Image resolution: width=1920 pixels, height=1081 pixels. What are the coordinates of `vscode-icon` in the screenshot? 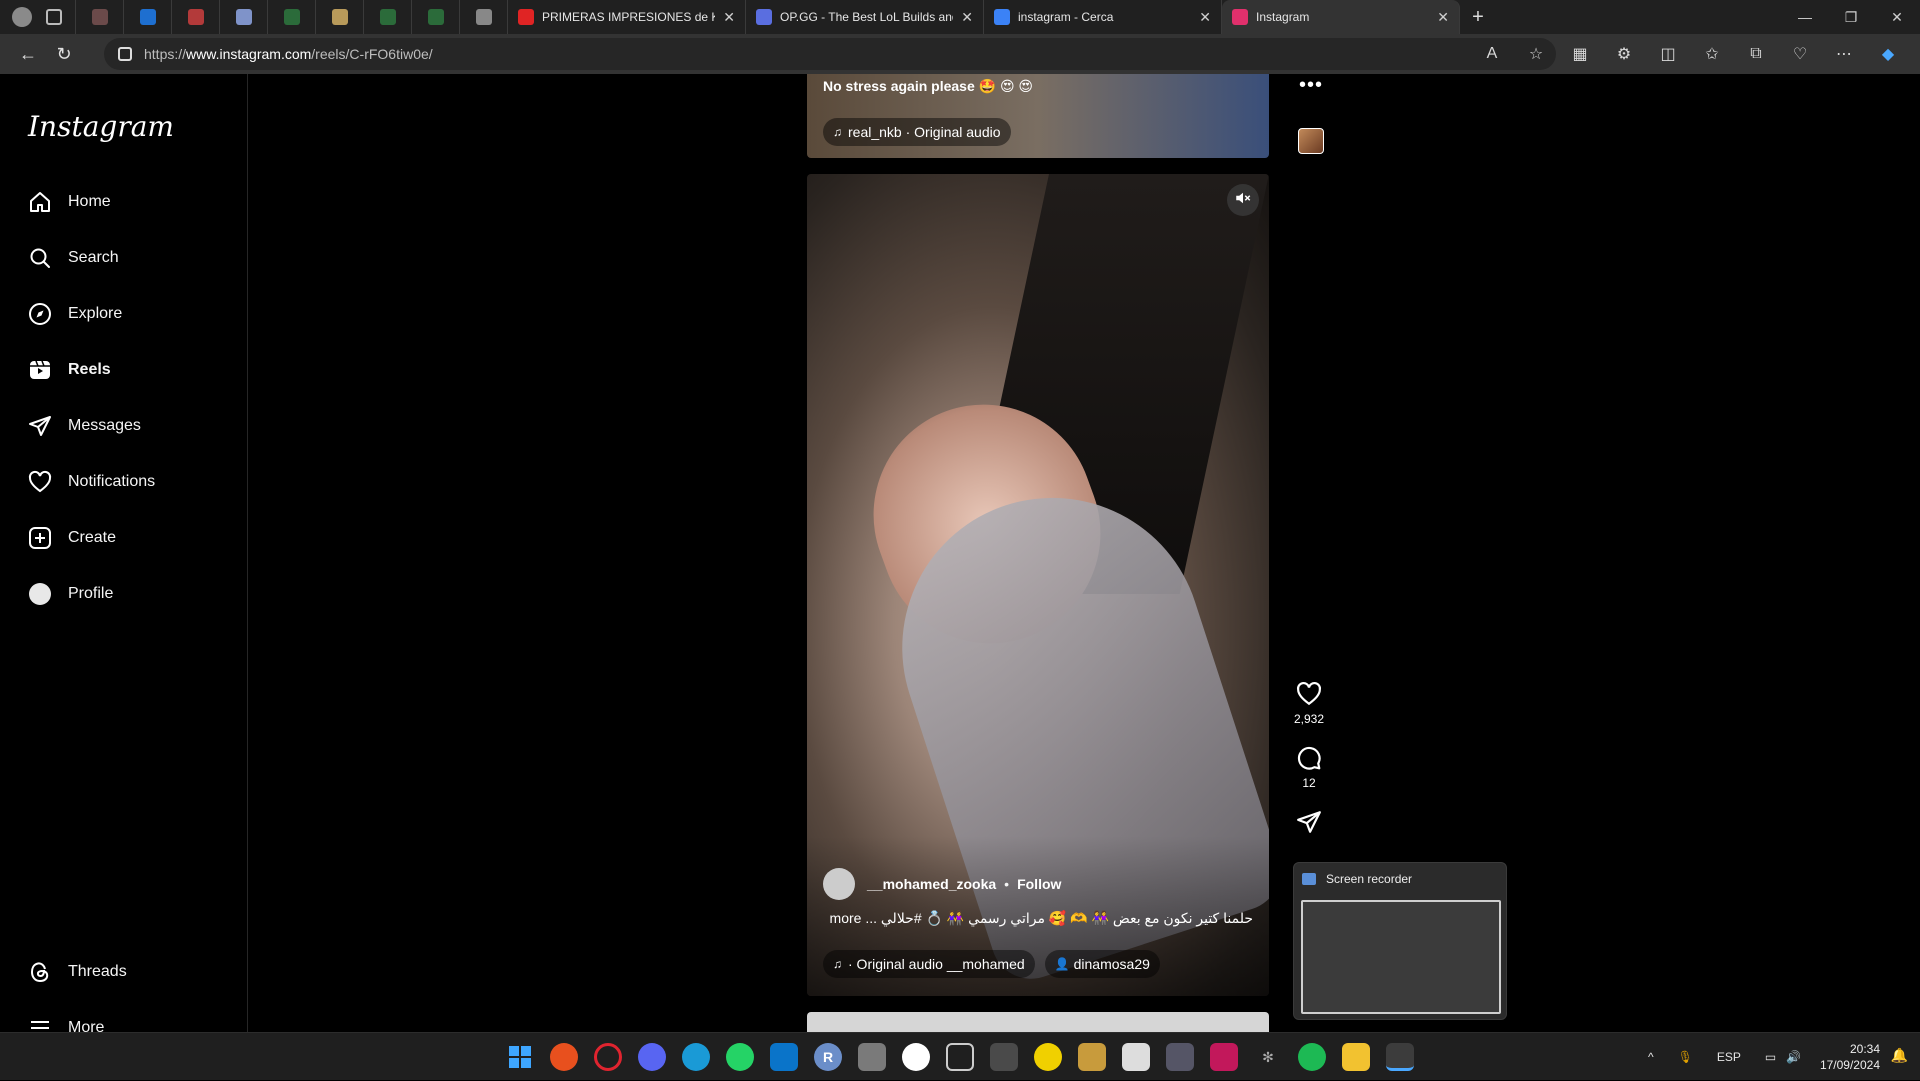 It's located at (784, 1057).